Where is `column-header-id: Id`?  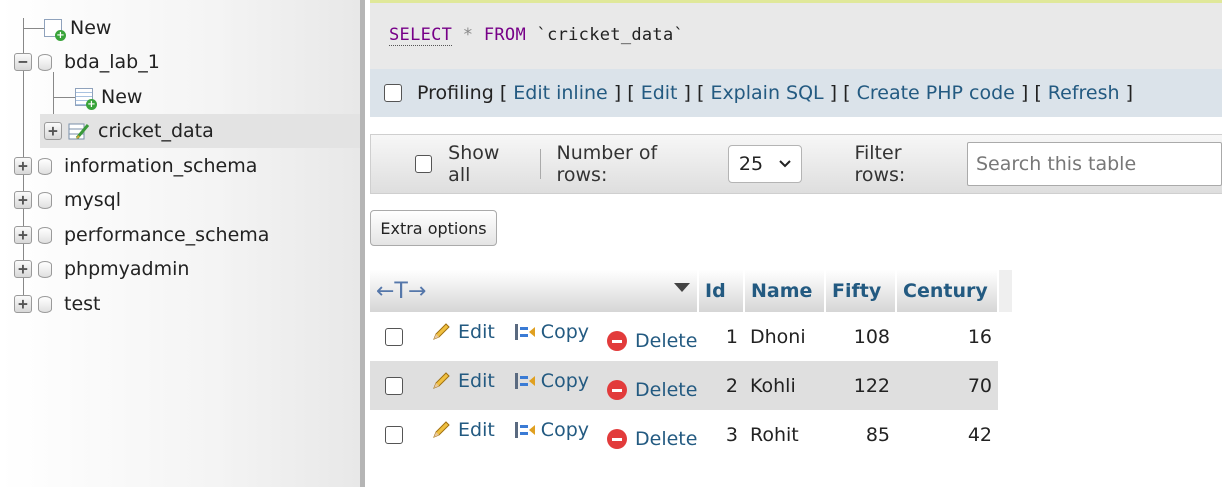 column-header-id: Id is located at coordinates (721, 291).